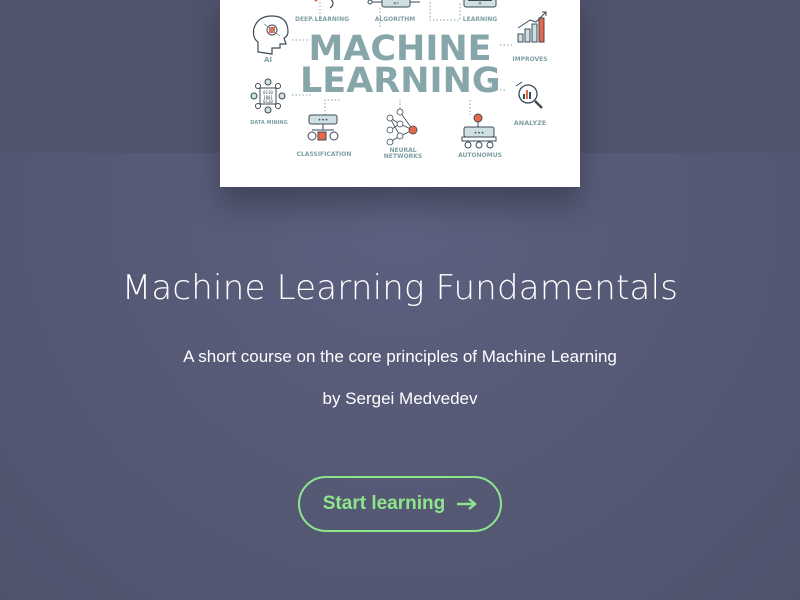 The image size is (800, 600). What do you see at coordinates (530, 59) in the screenshot?
I see `cover-label-improves: IMPROVES` at bounding box center [530, 59].